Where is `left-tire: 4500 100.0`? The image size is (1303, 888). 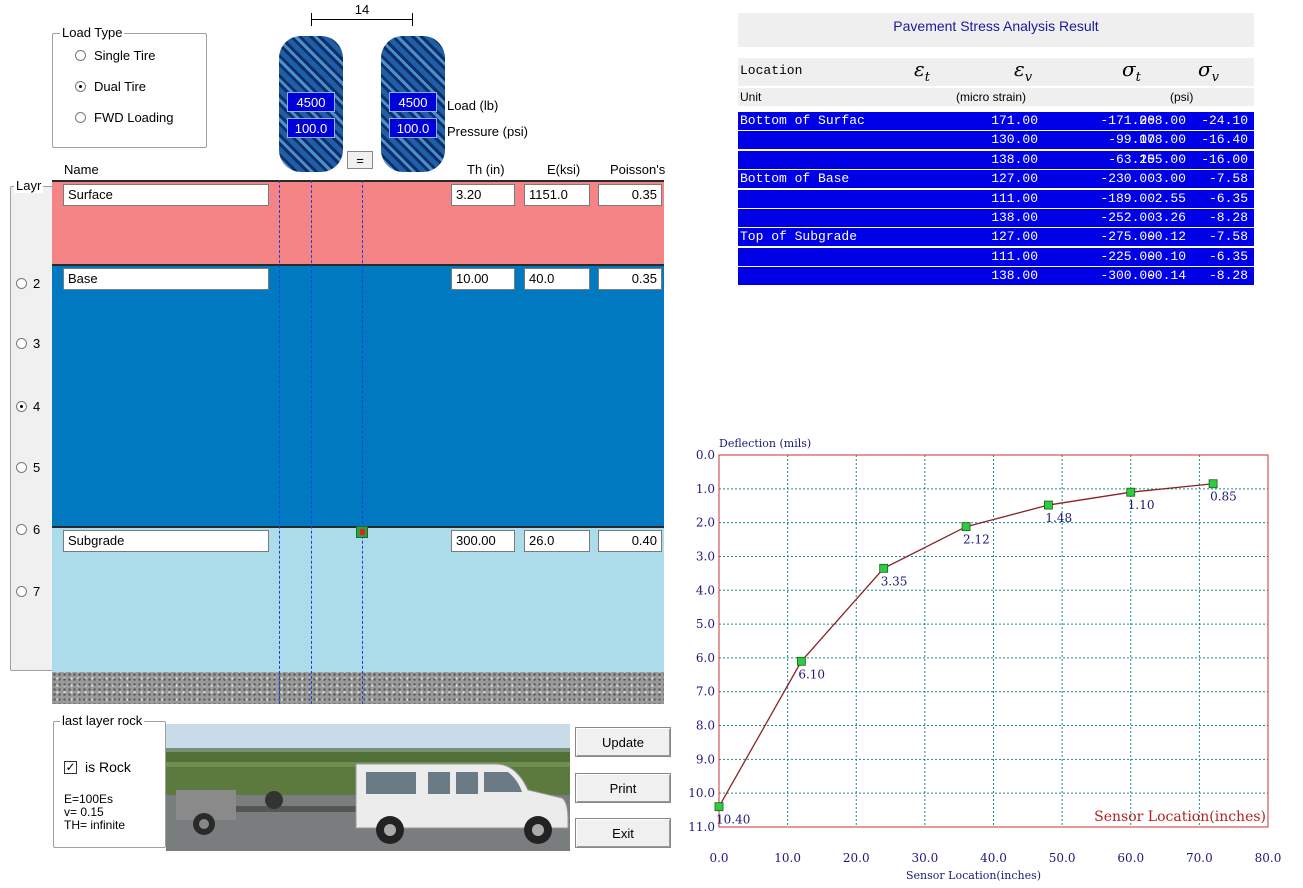 left-tire: 4500 100.0 is located at coordinates (311, 104).